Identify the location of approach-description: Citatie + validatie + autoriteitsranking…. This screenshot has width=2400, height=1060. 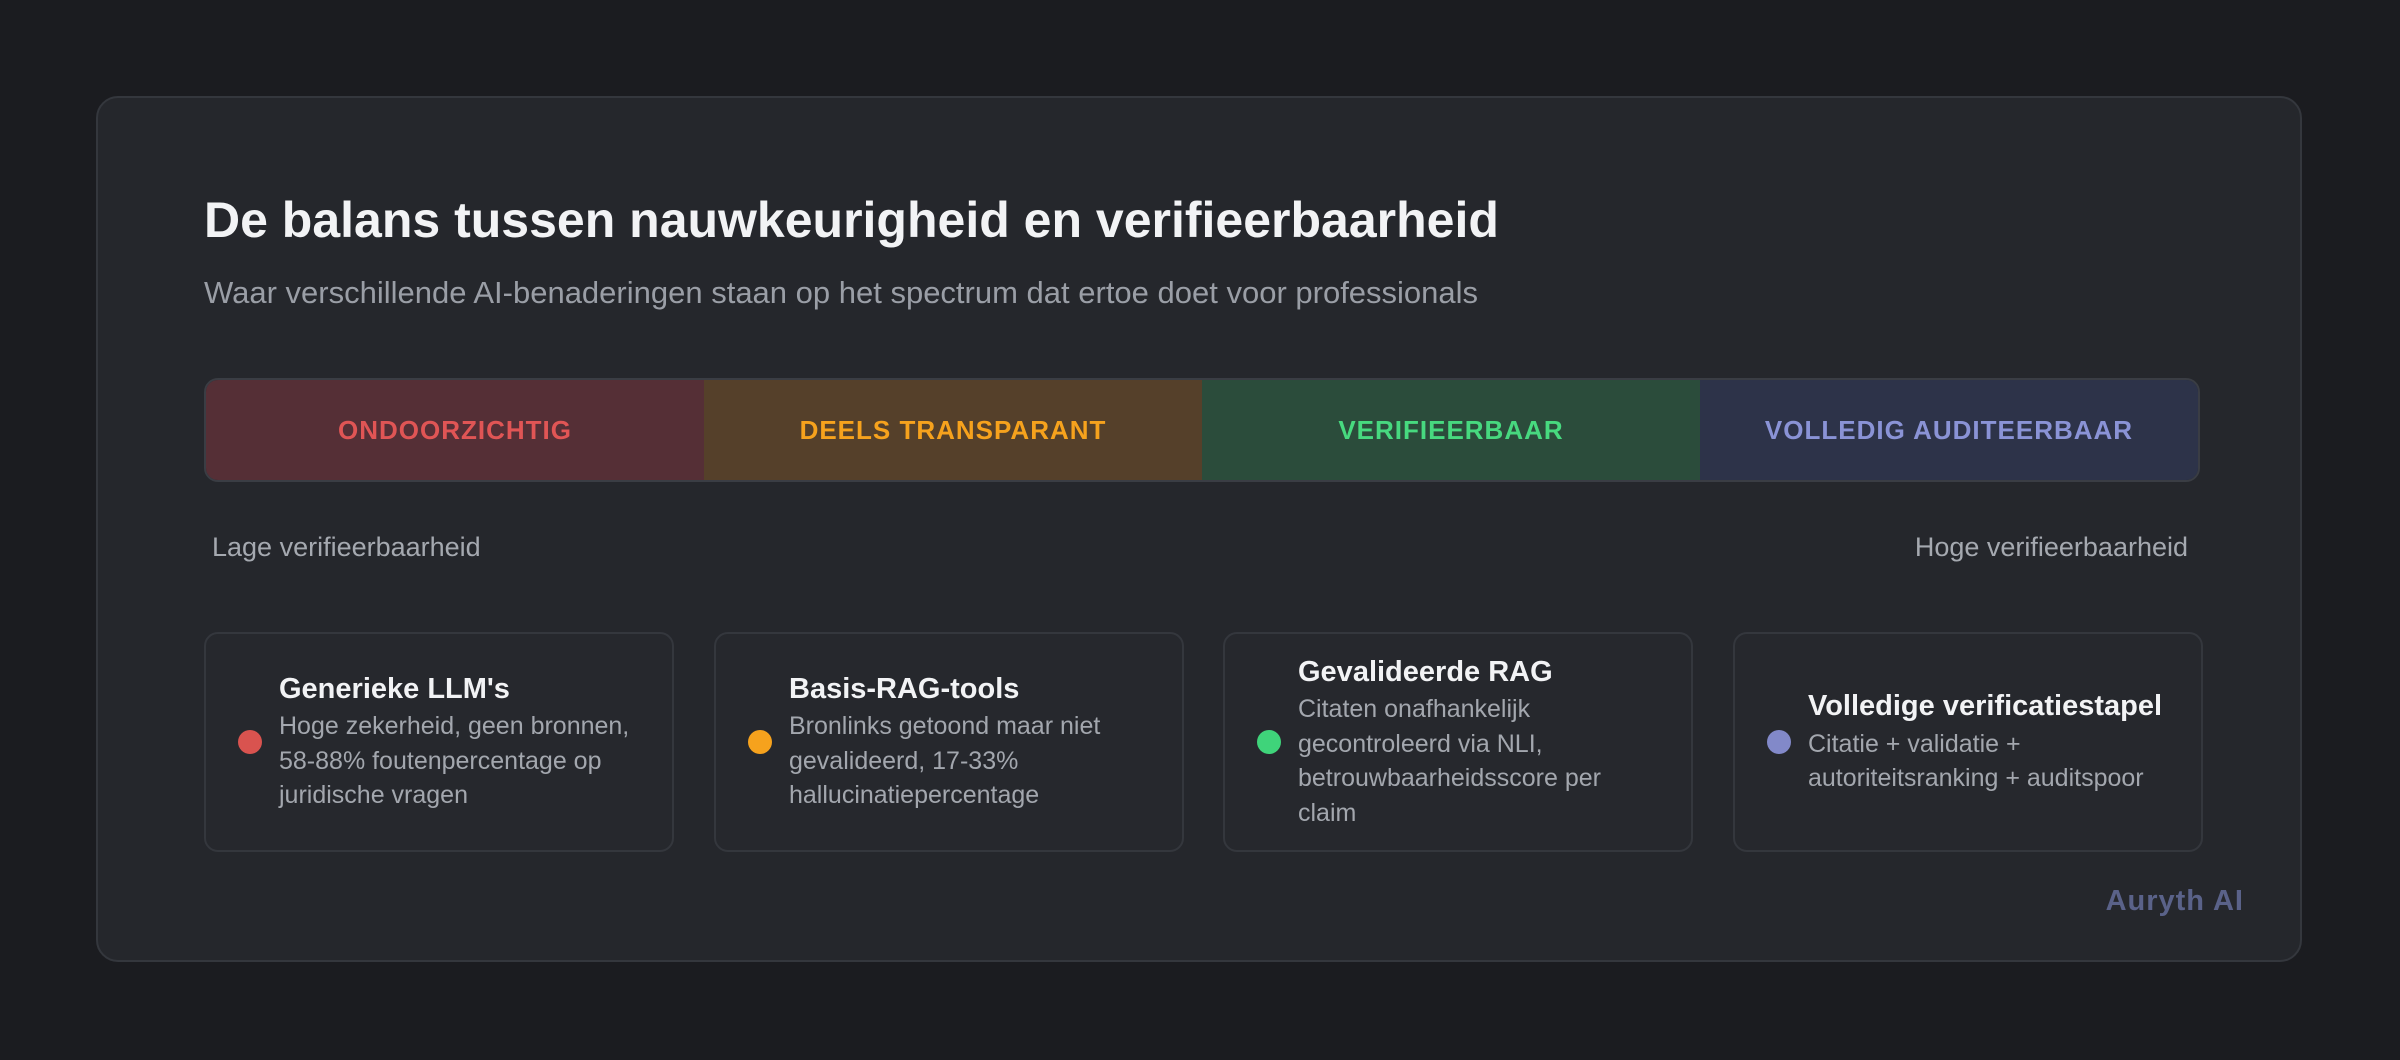
(1976, 761).